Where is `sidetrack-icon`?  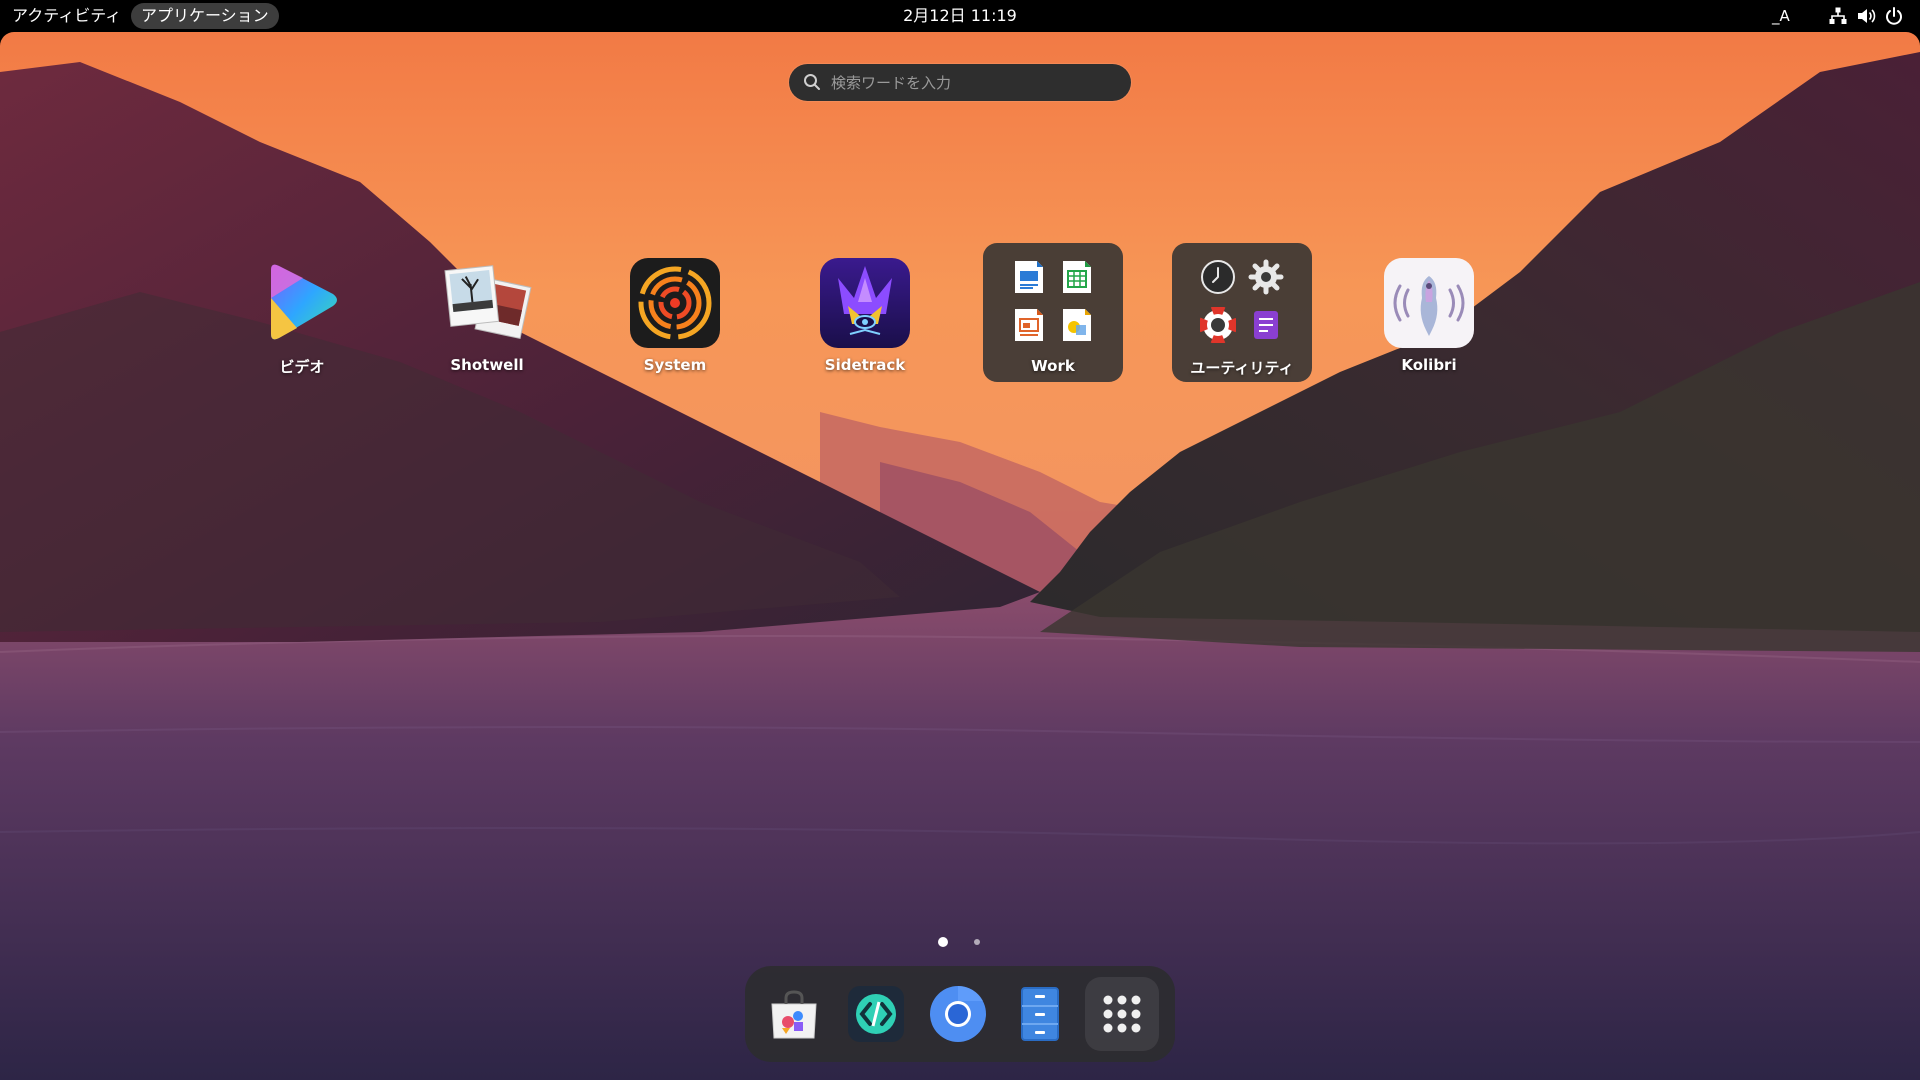
sidetrack-icon is located at coordinates (865, 303).